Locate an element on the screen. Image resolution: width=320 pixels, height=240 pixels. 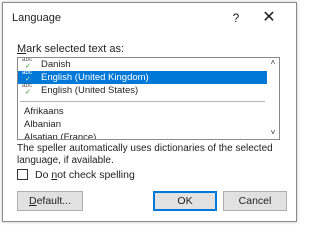
mark-selected-text-label: Mark selected text as: is located at coordinates (70, 49).